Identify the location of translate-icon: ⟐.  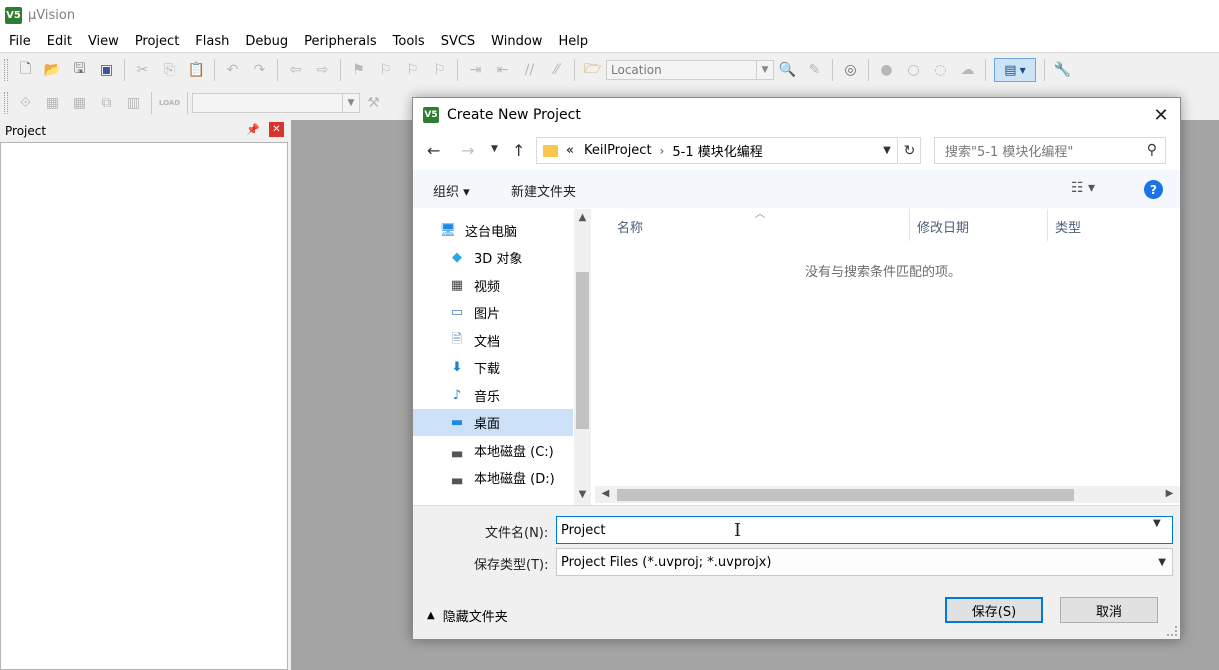
(25, 103).